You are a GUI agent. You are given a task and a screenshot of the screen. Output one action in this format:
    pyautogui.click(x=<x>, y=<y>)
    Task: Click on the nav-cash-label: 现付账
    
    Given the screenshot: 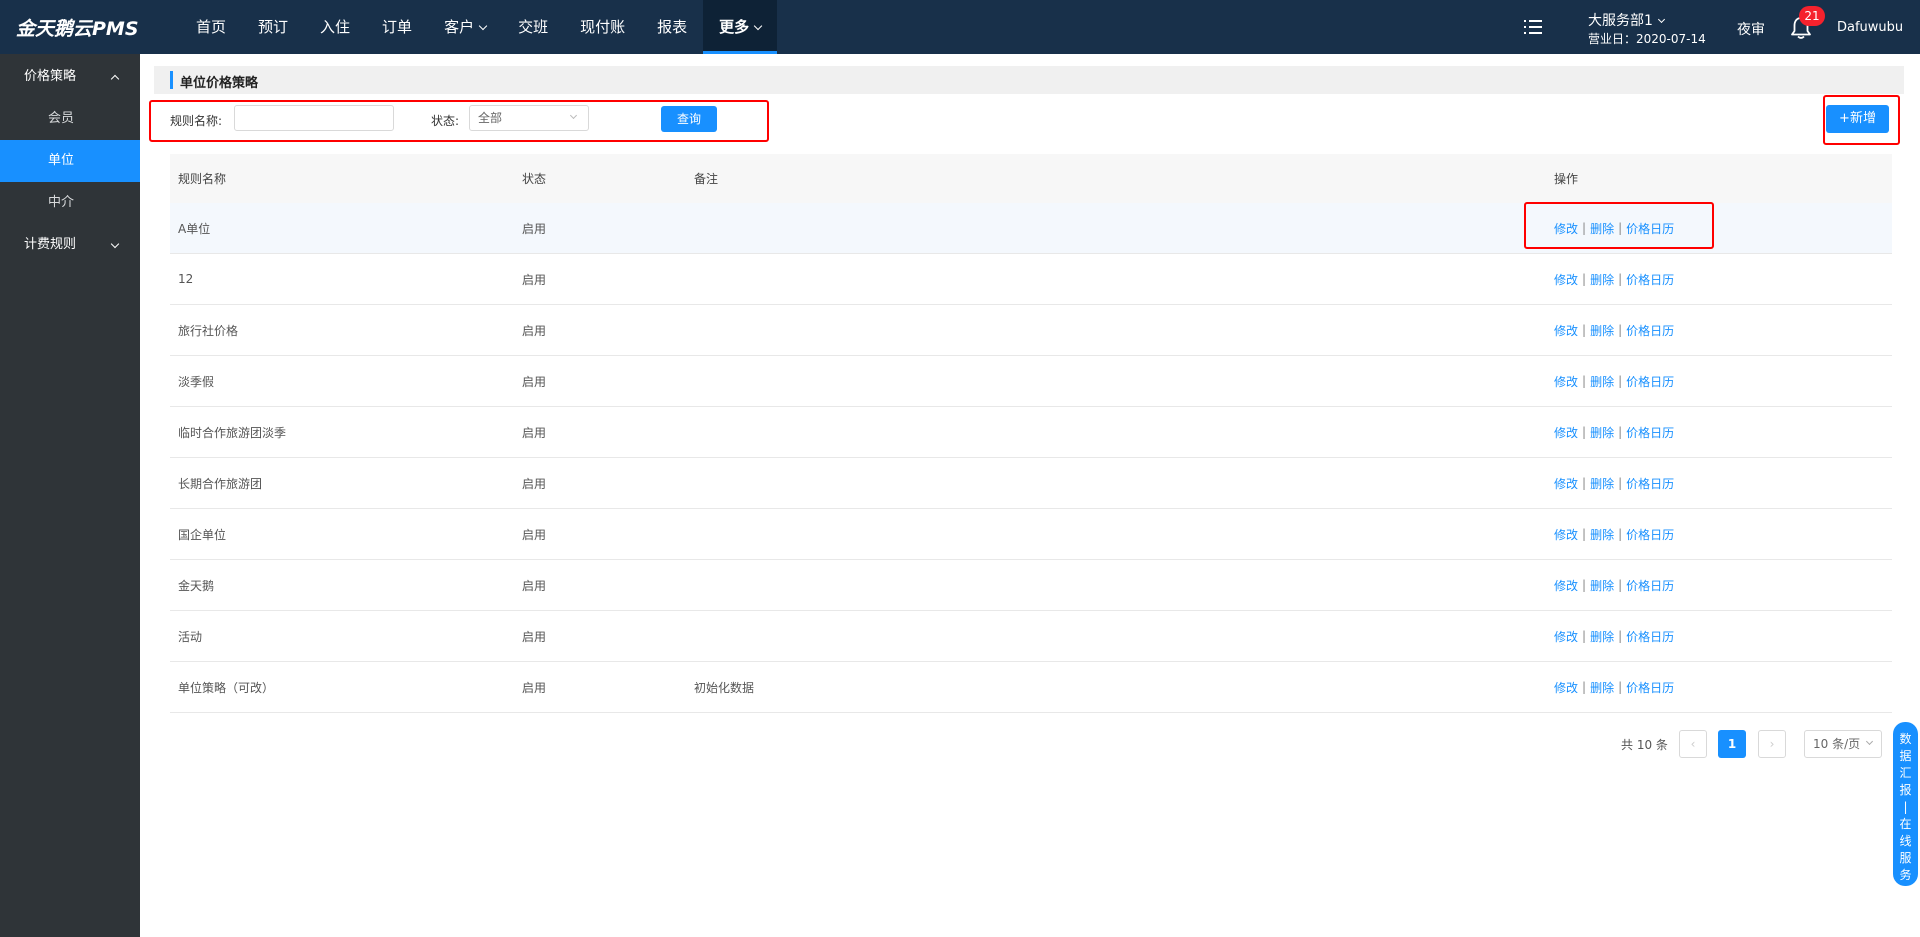 What is the action you would take?
    pyautogui.click(x=603, y=27)
    